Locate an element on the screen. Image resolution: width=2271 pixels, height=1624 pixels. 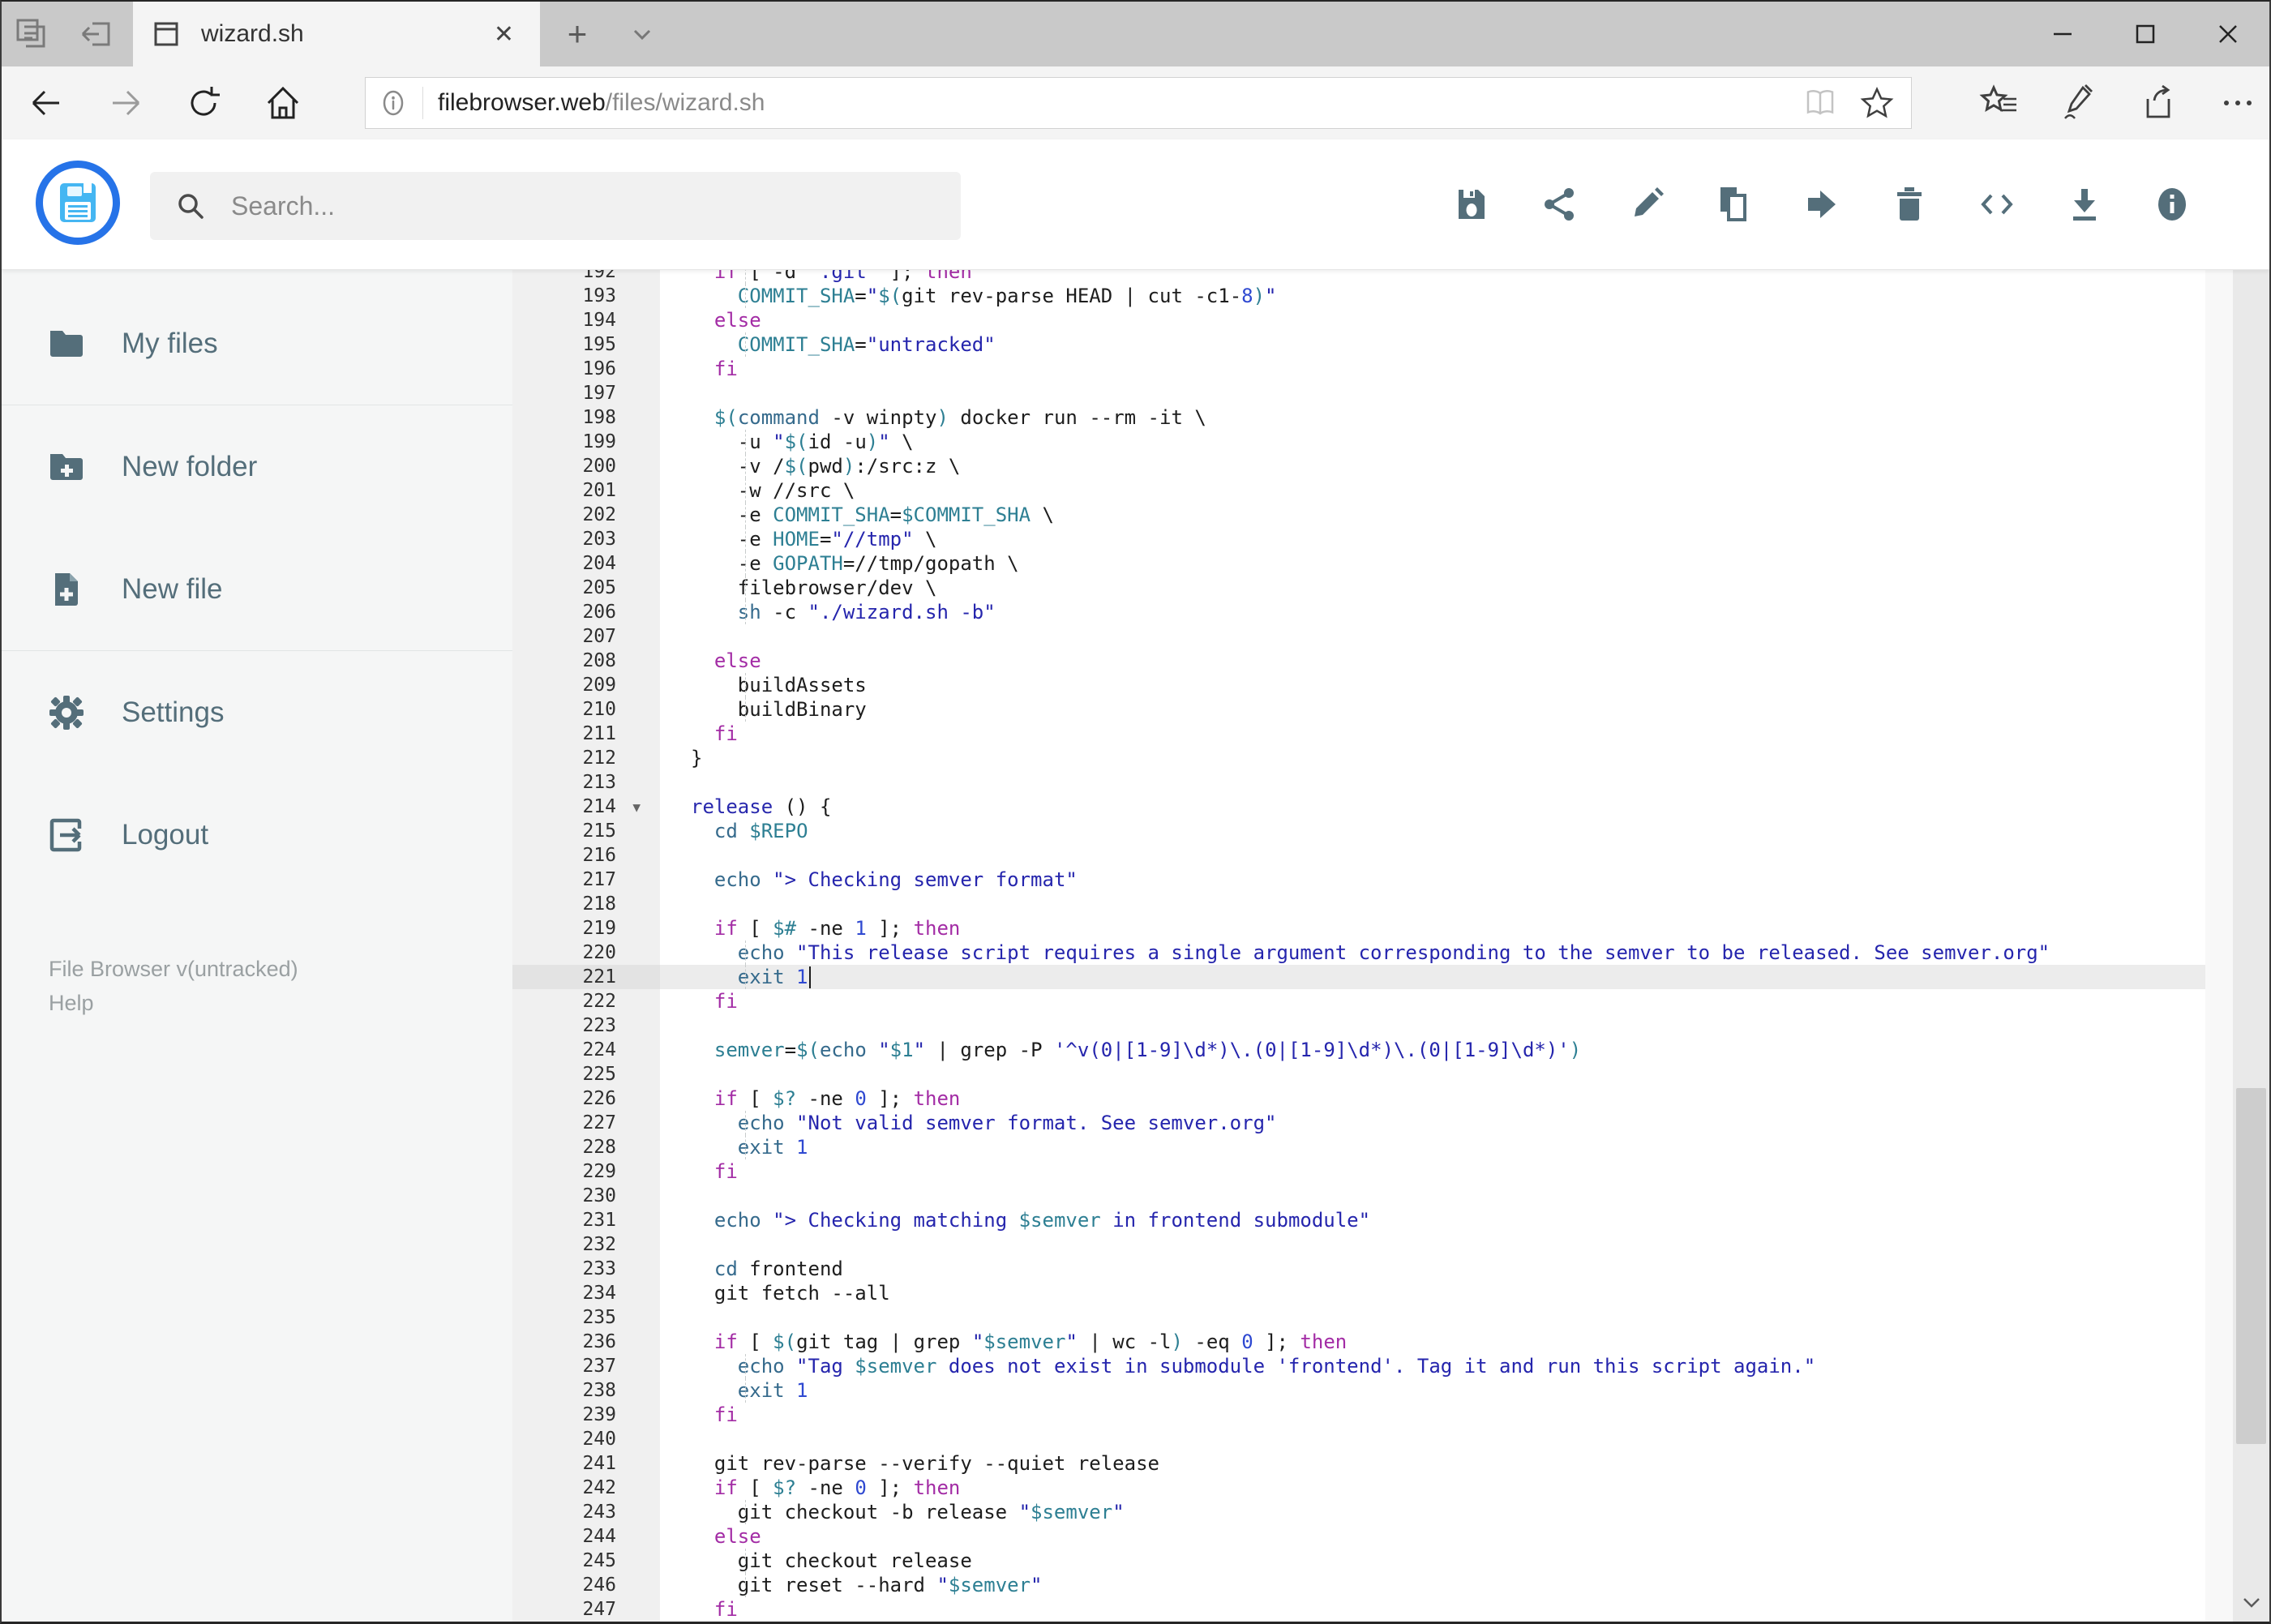
code-line: release () { is located at coordinates (1462, 807).